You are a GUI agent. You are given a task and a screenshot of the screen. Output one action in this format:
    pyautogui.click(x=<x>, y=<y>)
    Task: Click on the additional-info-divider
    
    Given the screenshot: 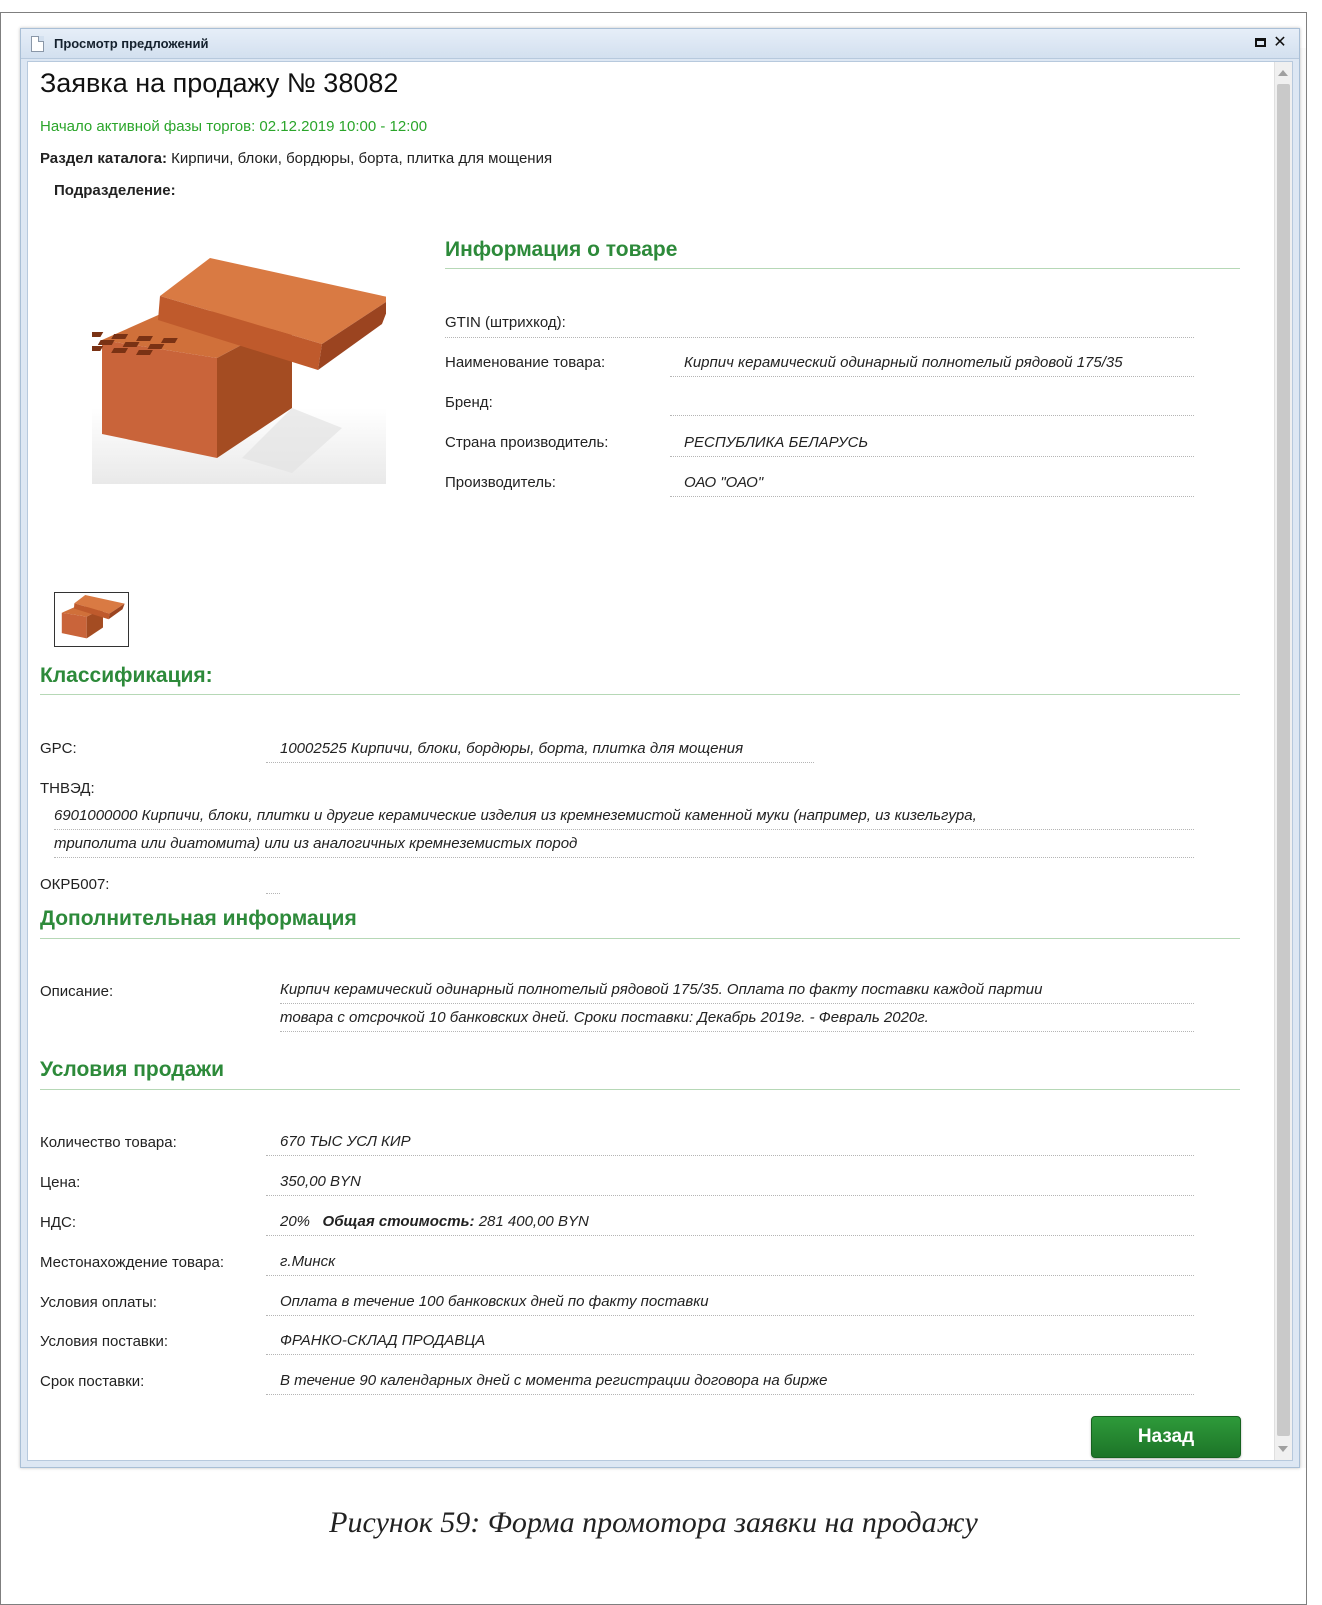 What is the action you would take?
    pyautogui.click(x=640, y=938)
    